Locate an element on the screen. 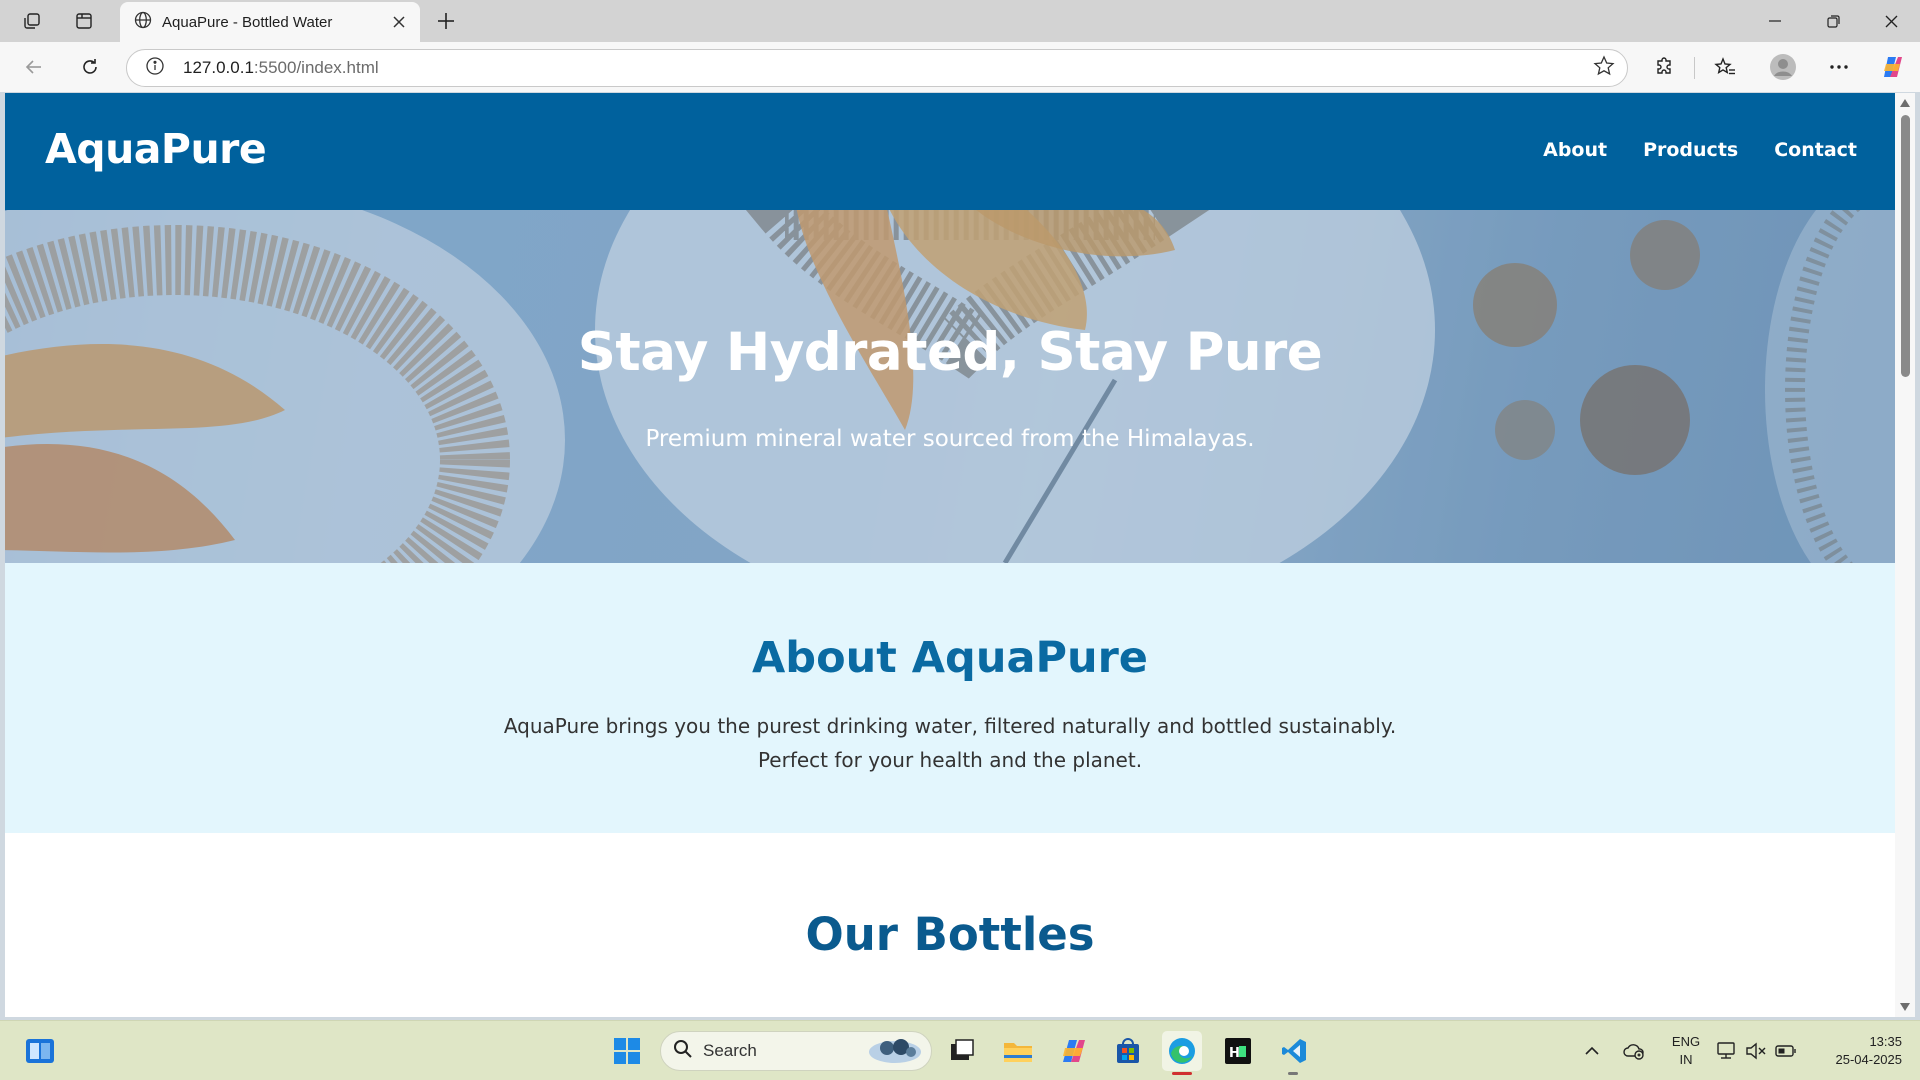  nav-link-products: Products is located at coordinates (1690, 150).